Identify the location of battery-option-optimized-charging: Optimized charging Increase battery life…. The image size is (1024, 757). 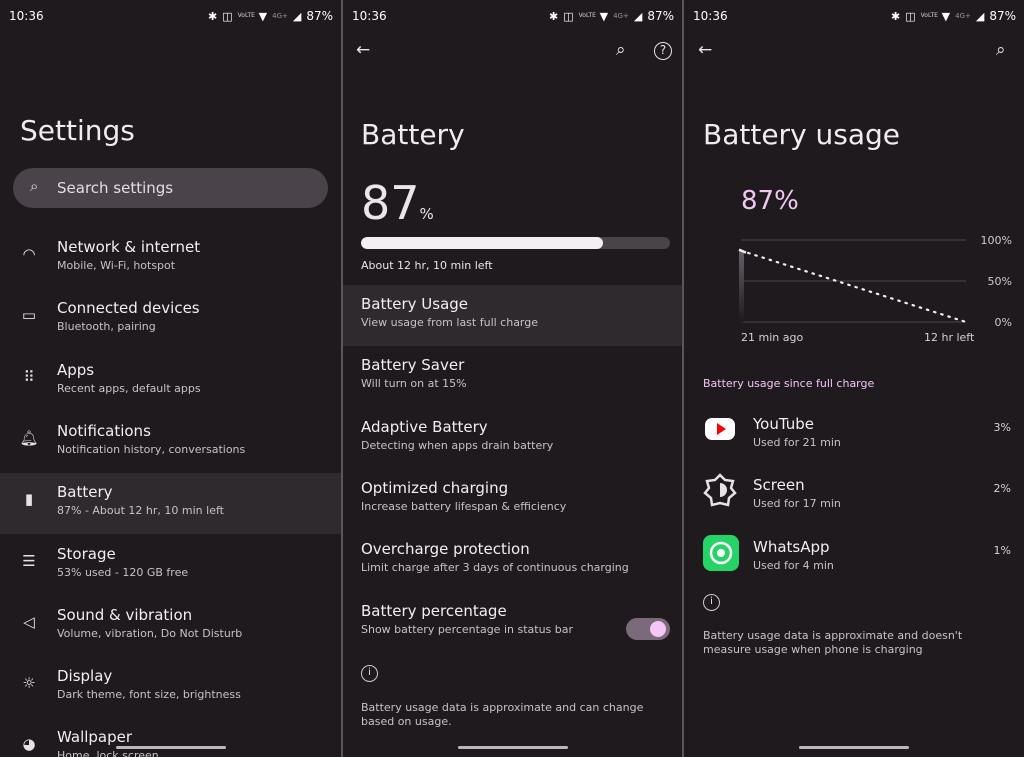
(512, 499).